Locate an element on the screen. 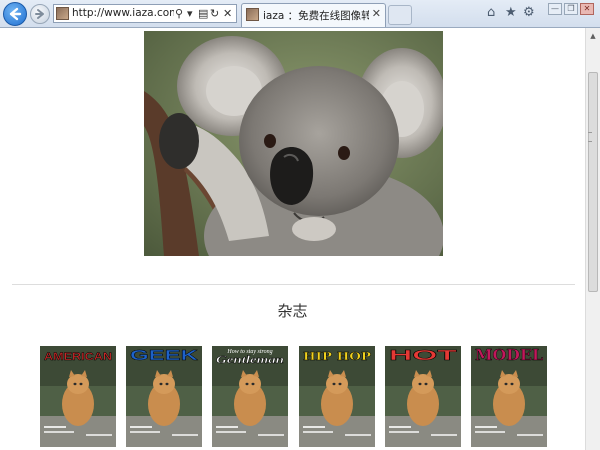 The image size is (600, 450). vertical-scrollbar: ▲ is located at coordinates (592, 239).